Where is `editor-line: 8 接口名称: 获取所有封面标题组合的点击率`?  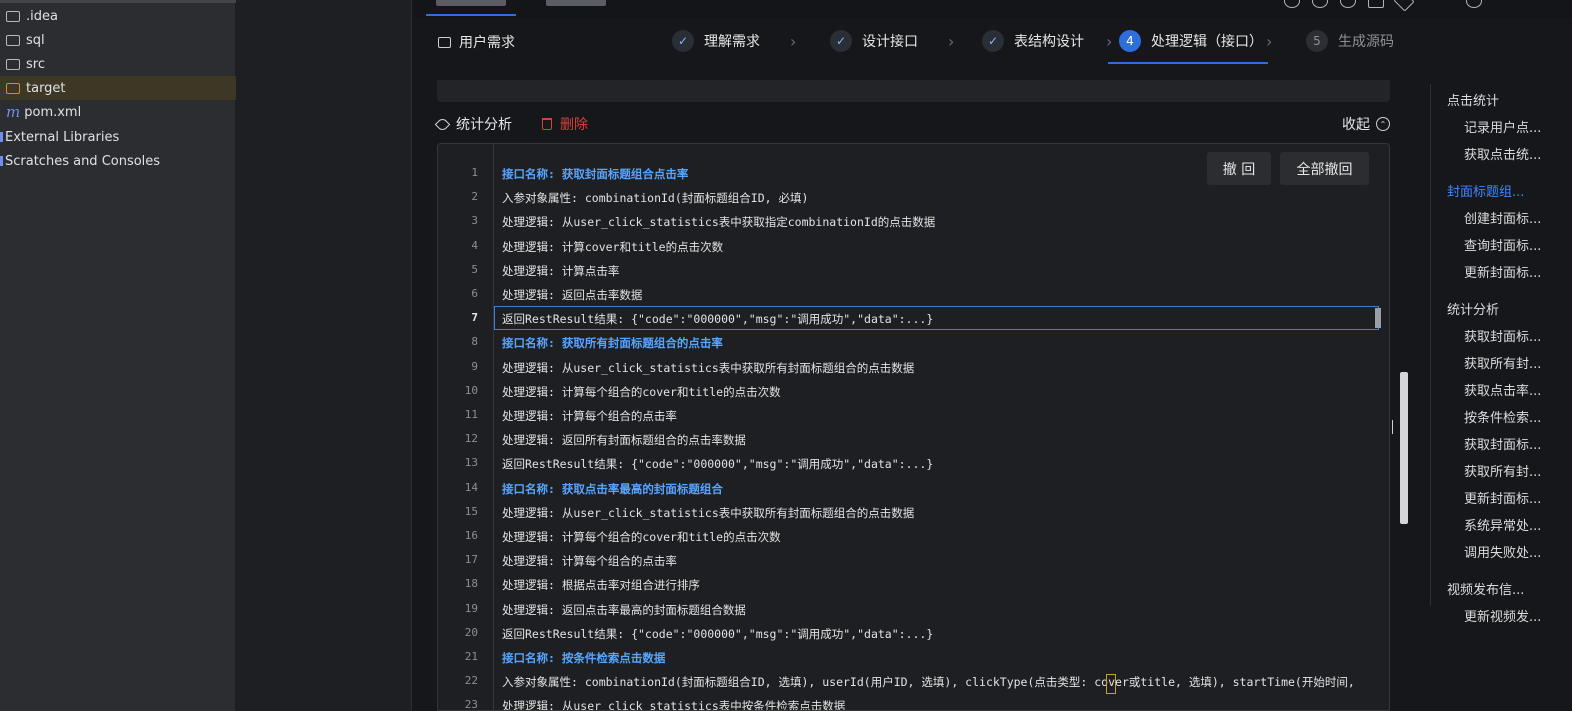
editor-line: 8 接口名称: 获取所有封面标题组合的点击率 is located at coordinates (913, 342).